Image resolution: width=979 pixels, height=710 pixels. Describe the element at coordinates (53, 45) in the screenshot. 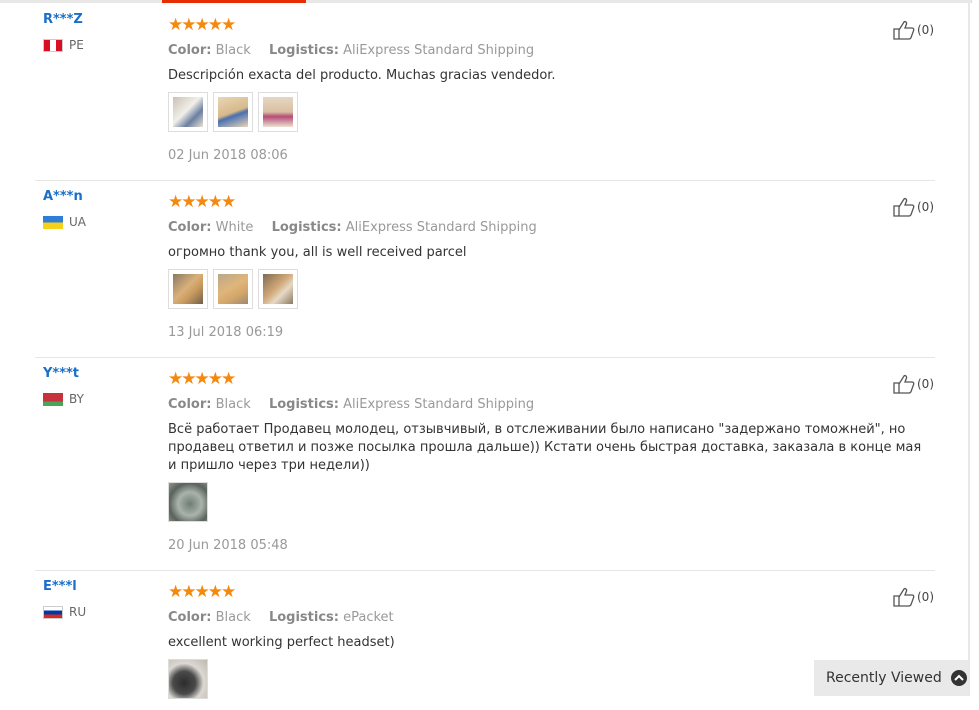

I see `flag-pe-icon` at that location.